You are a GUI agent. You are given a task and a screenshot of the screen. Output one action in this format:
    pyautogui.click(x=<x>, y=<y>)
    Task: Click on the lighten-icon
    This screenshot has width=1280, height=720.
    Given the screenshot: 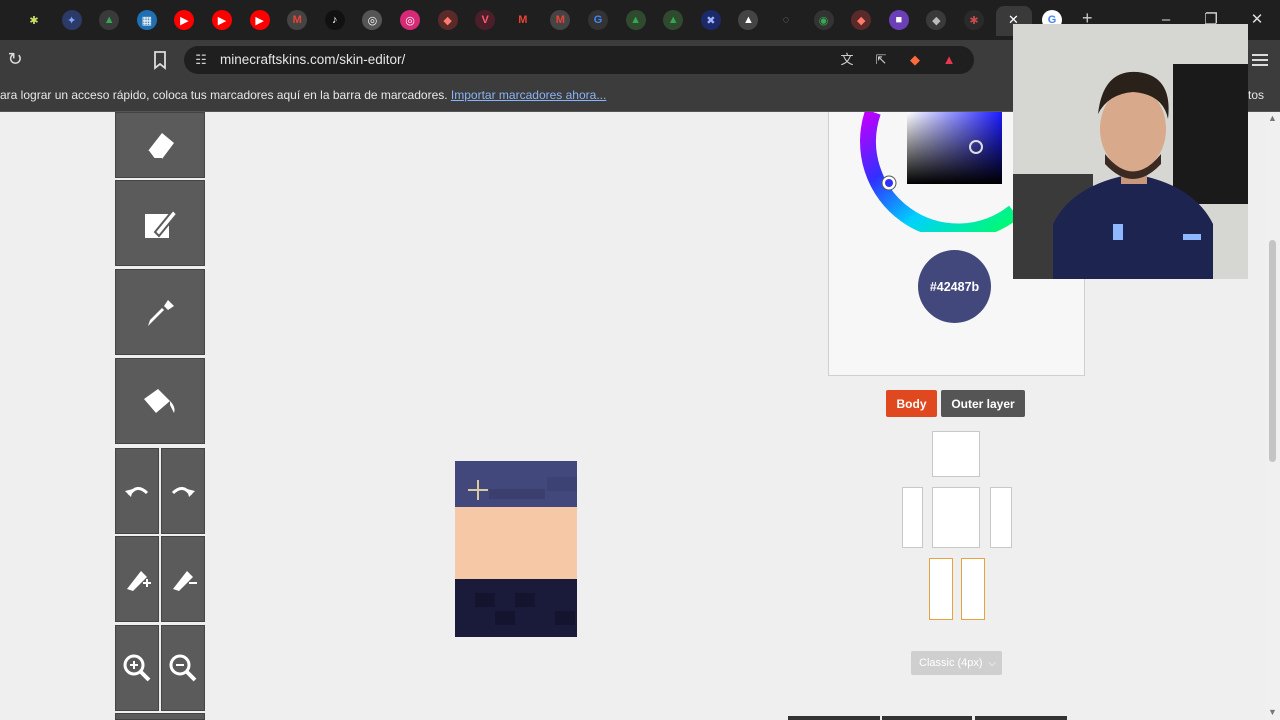 What is the action you would take?
    pyautogui.click(x=139, y=581)
    